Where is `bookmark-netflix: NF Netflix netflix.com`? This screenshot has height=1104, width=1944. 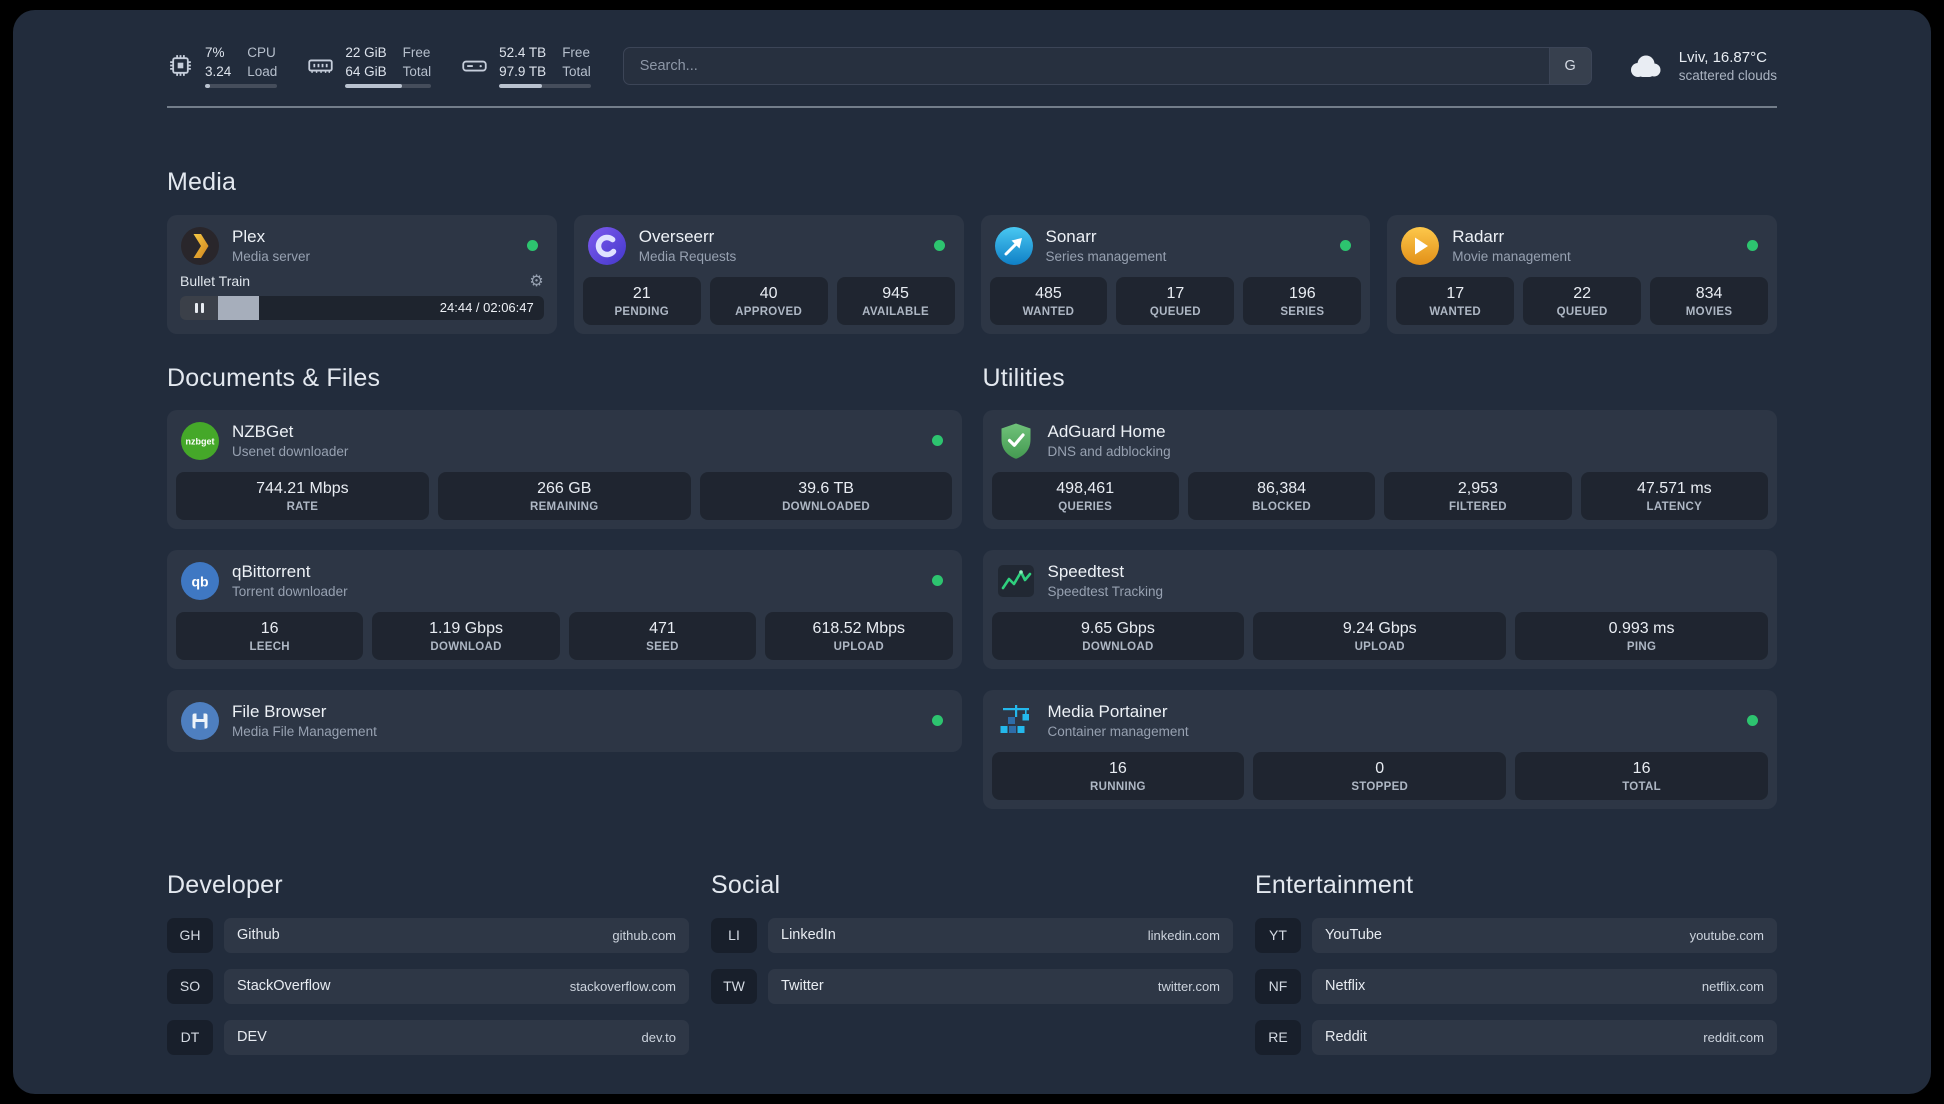
bookmark-netflix: NF Netflix netflix.com is located at coordinates (1516, 986).